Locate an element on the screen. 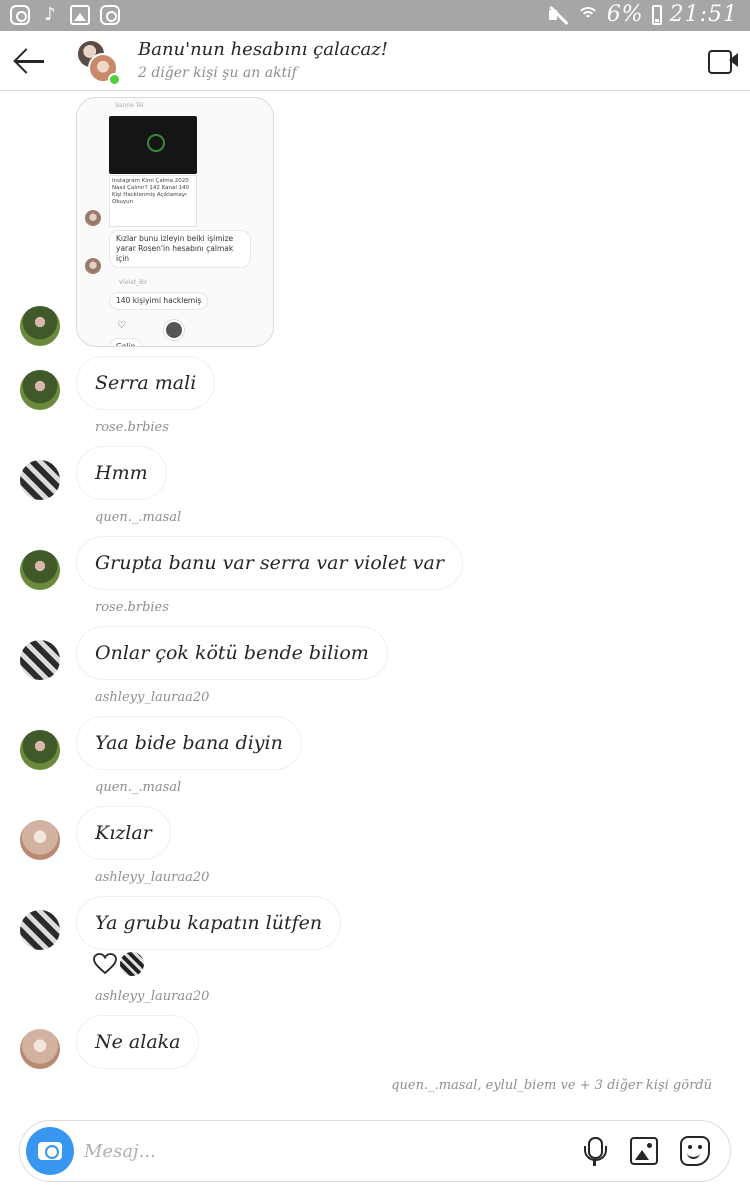  message-composer is located at coordinates (375, 1151).